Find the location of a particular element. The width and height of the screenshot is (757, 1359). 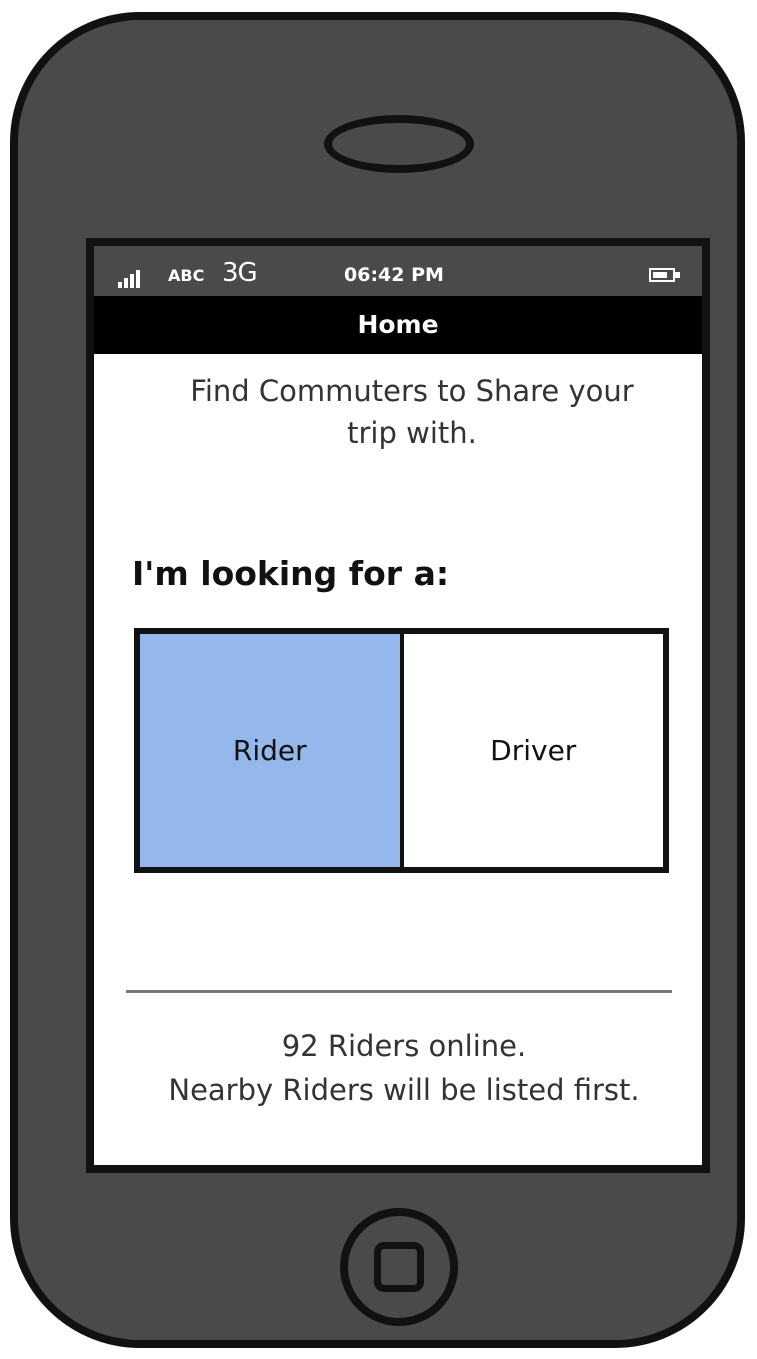

nearby-info-text: Nearby Riders will be listed first. is located at coordinates (404, 1090).